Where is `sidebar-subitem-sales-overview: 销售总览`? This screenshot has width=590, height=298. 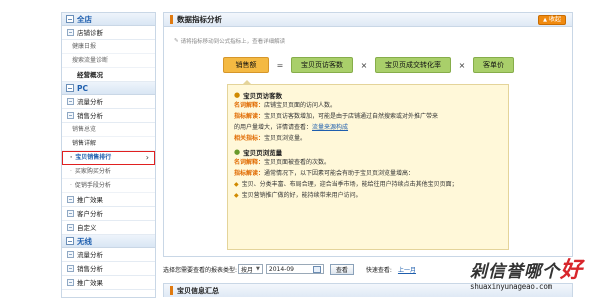
sidebar-subitem-sales-overview: 销售总览 is located at coordinates (108, 130).